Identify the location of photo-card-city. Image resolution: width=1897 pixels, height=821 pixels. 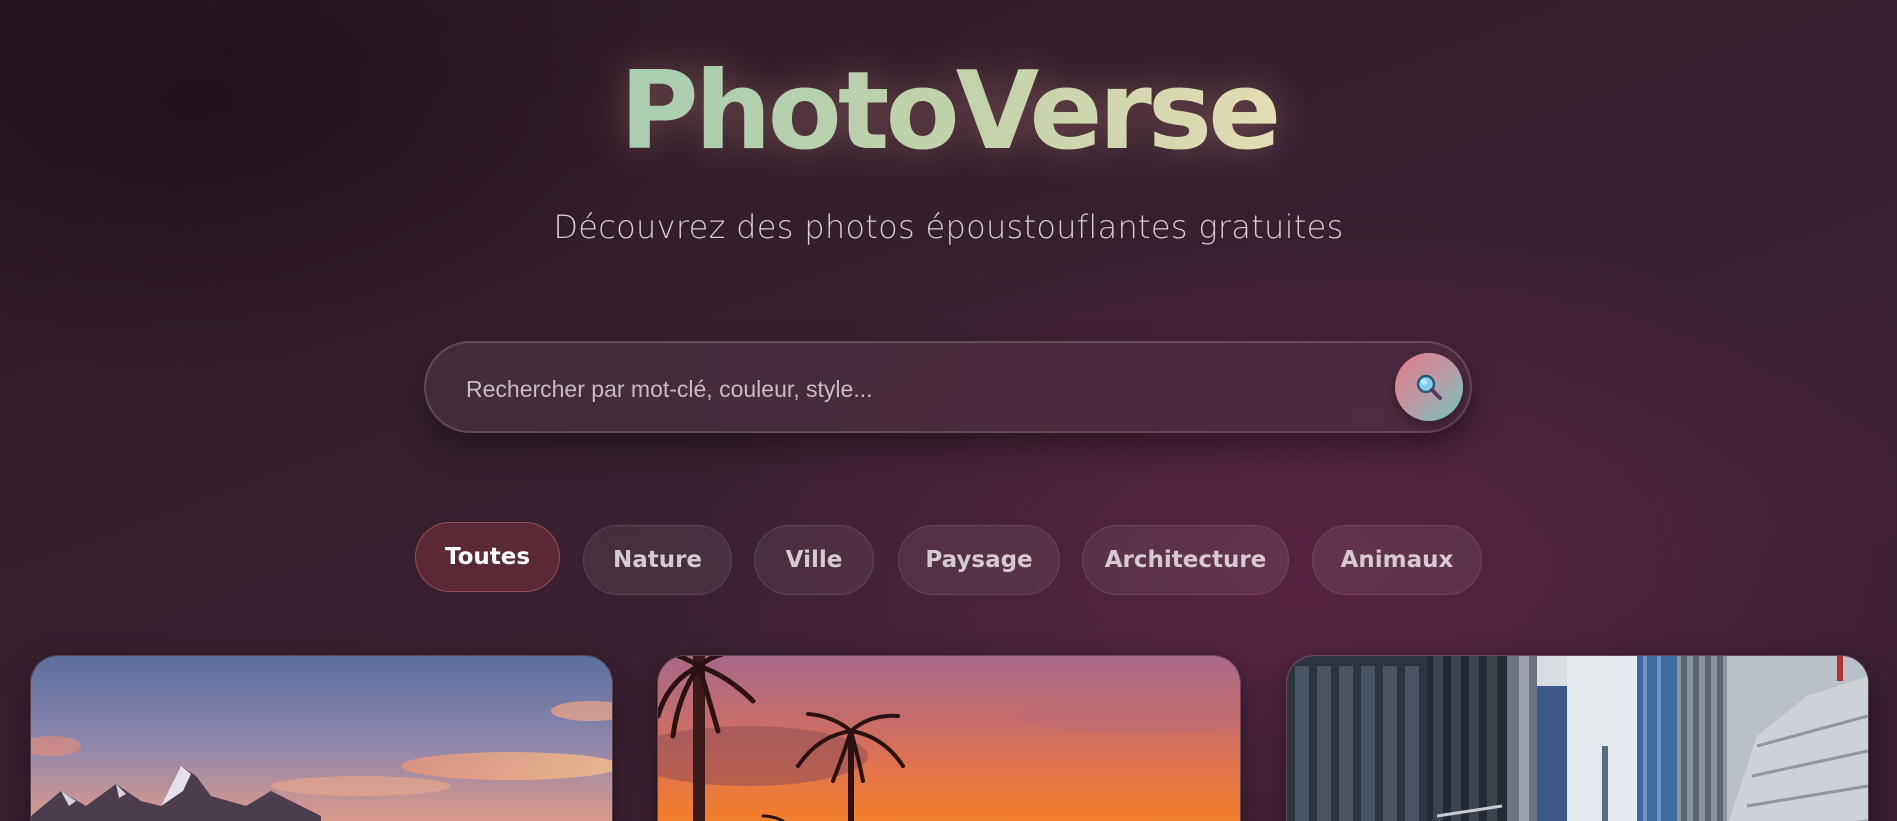
(1577, 738).